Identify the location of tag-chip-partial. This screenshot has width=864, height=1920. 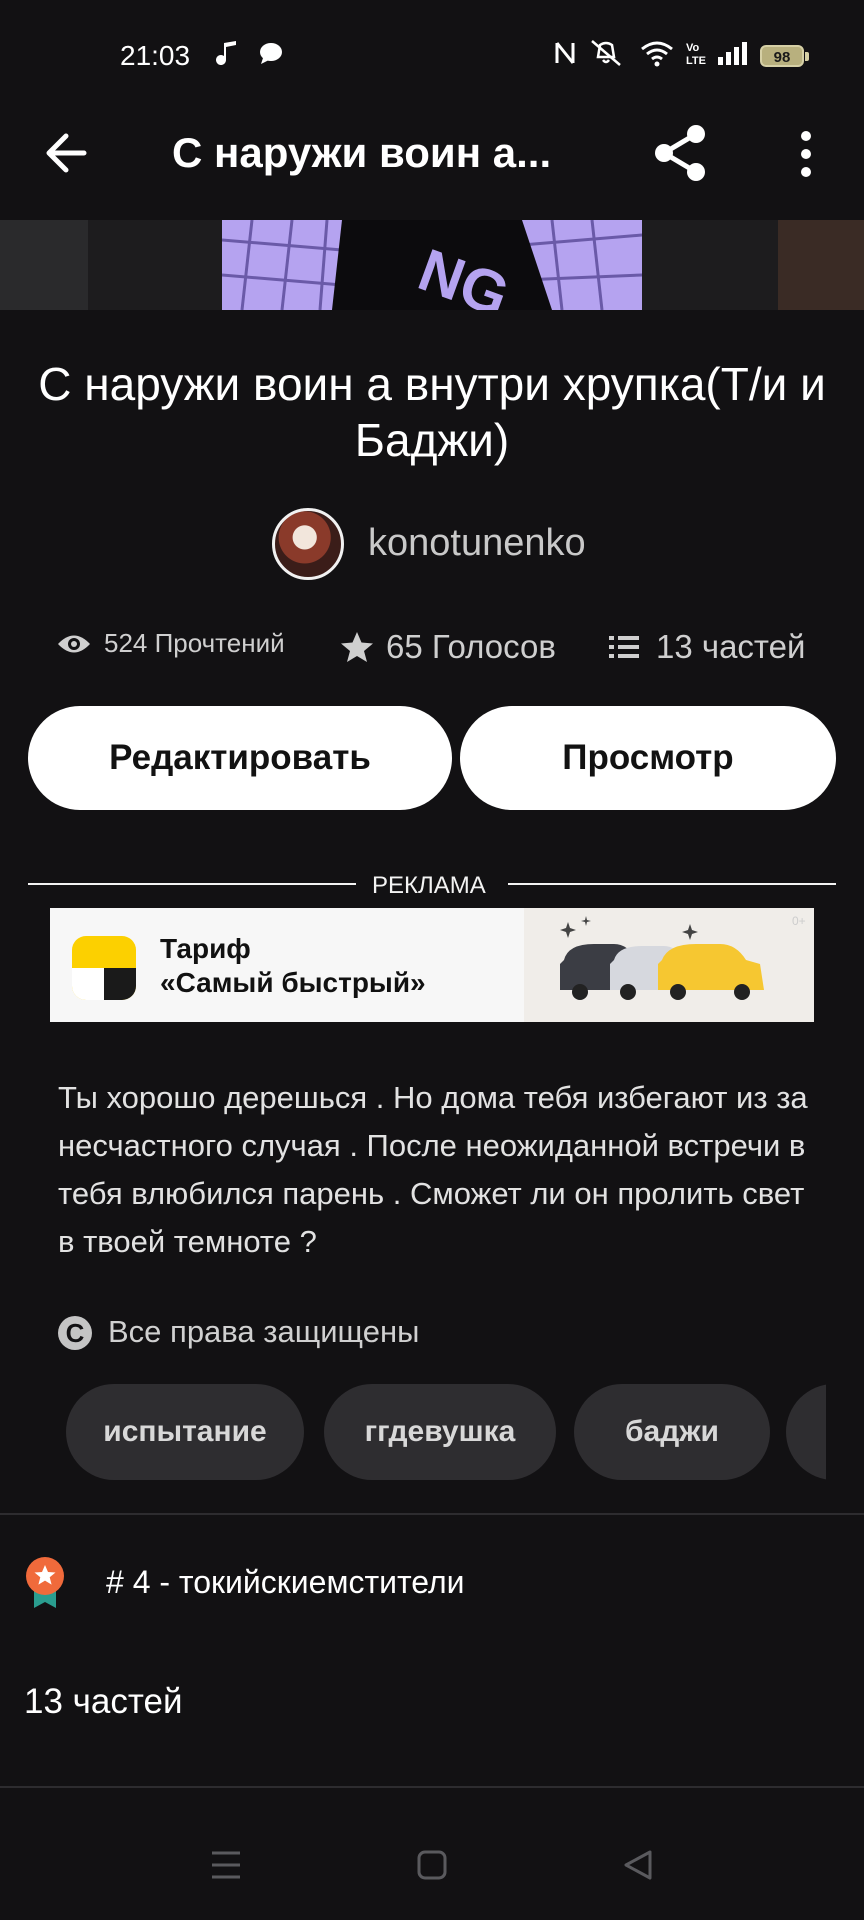
(806, 1432).